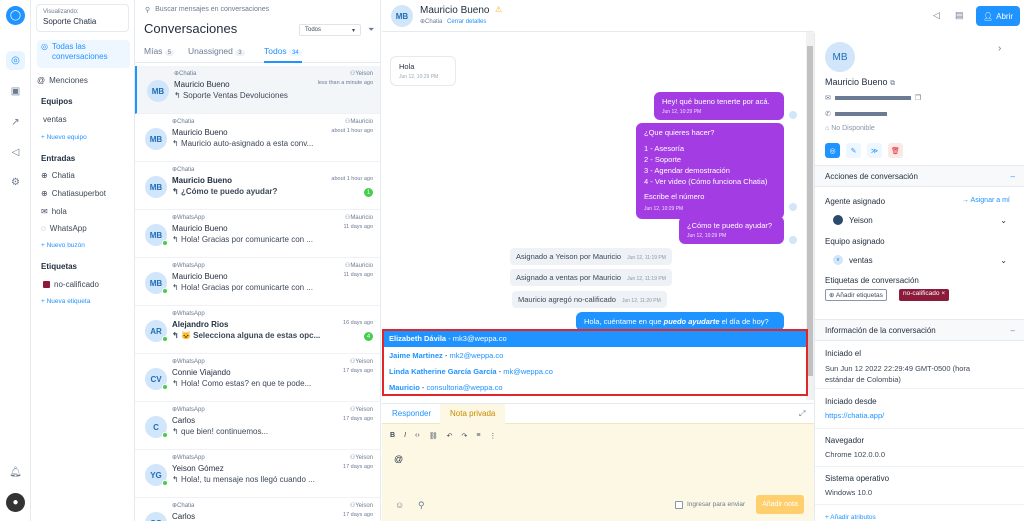  I want to click on add-labels-button: ⊕ Añadir etiquetas, so click(856, 295).